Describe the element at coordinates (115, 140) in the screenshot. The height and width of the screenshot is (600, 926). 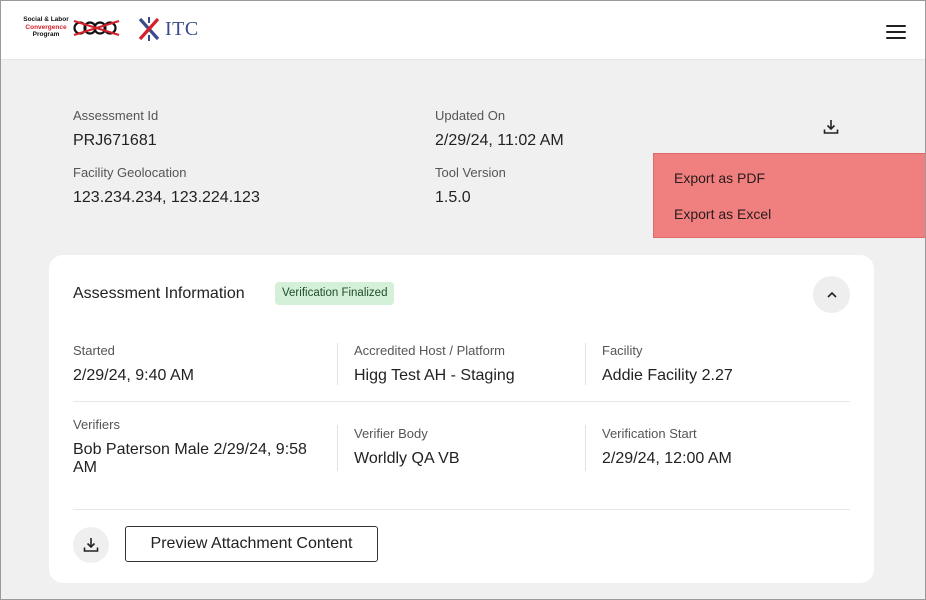
I see `assessment-id-value: PRJ671681` at that location.